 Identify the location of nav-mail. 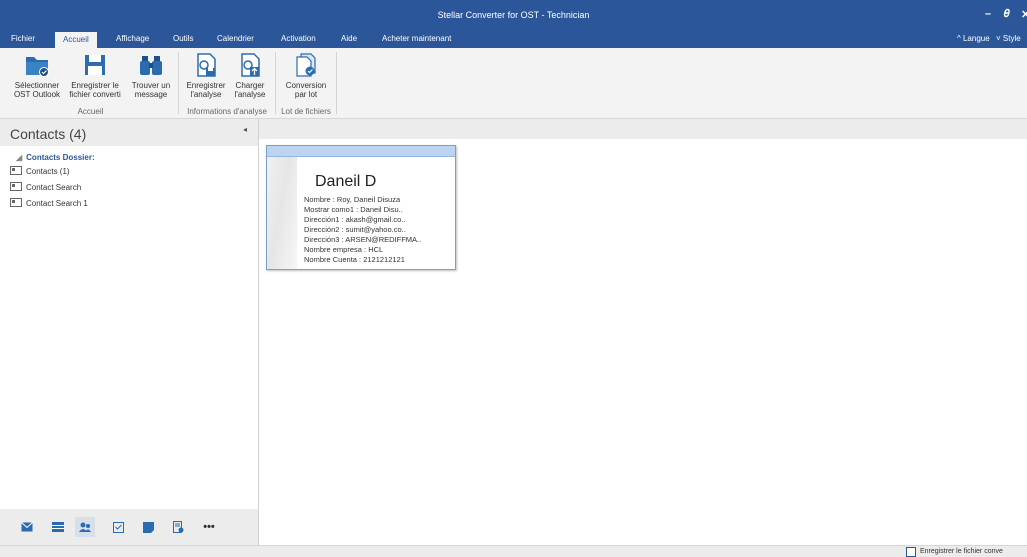
(27, 527).